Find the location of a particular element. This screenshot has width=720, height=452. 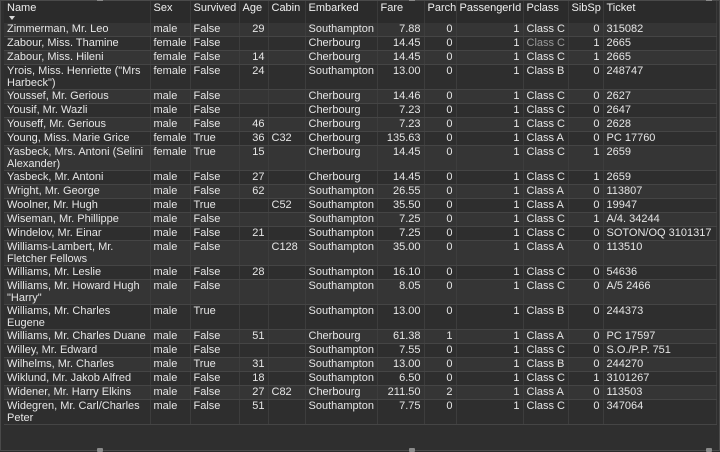

cell-fare: 7.55 is located at coordinates (401, 350).